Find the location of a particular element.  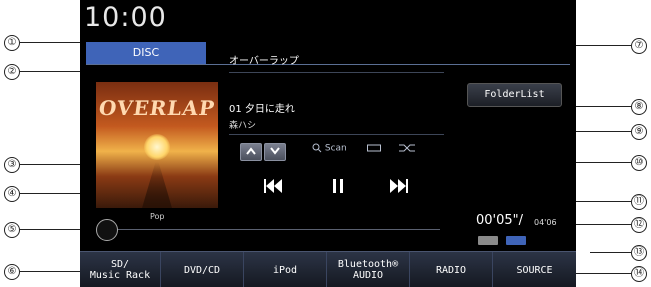

source-button-dvd-cd: DVD/CD is located at coordinates (202, 269).